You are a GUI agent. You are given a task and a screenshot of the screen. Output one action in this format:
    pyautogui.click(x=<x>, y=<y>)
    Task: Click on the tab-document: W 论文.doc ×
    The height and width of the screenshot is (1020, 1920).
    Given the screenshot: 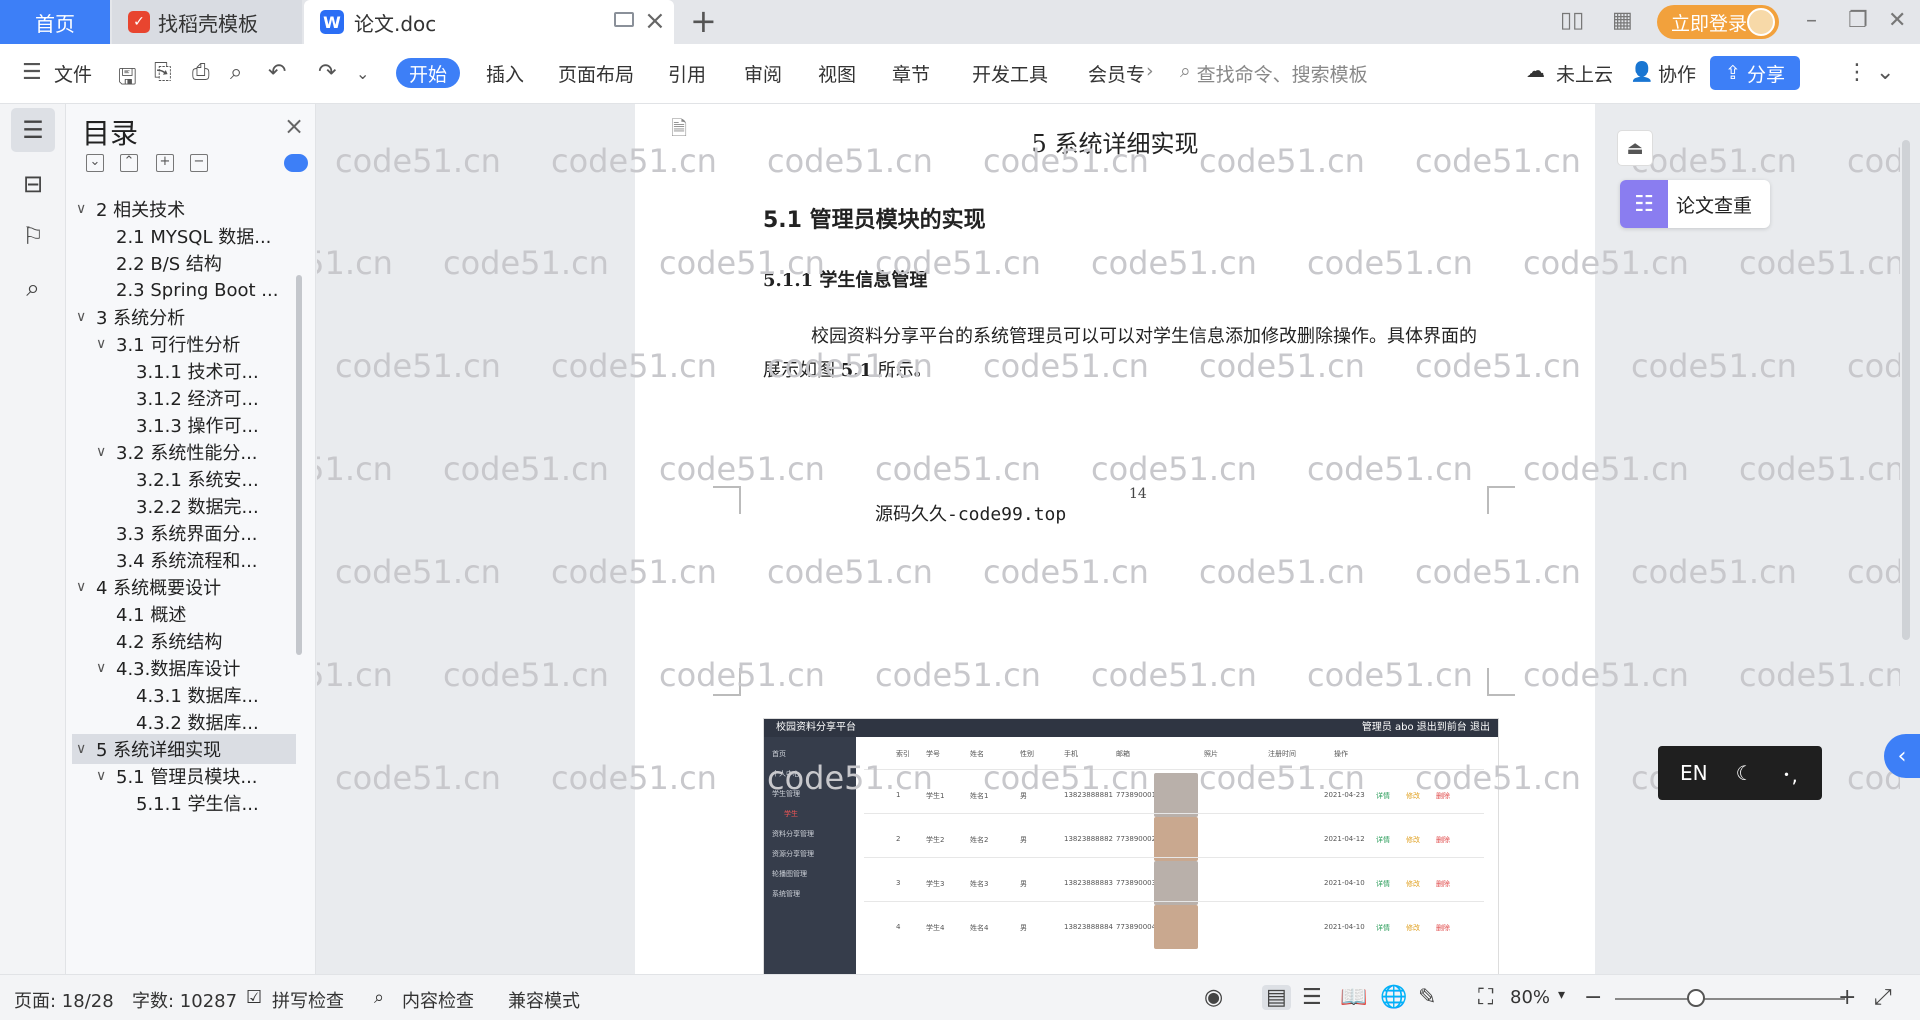 What is the action you would take?
    pyautogui.click(x=489, y=22)
    